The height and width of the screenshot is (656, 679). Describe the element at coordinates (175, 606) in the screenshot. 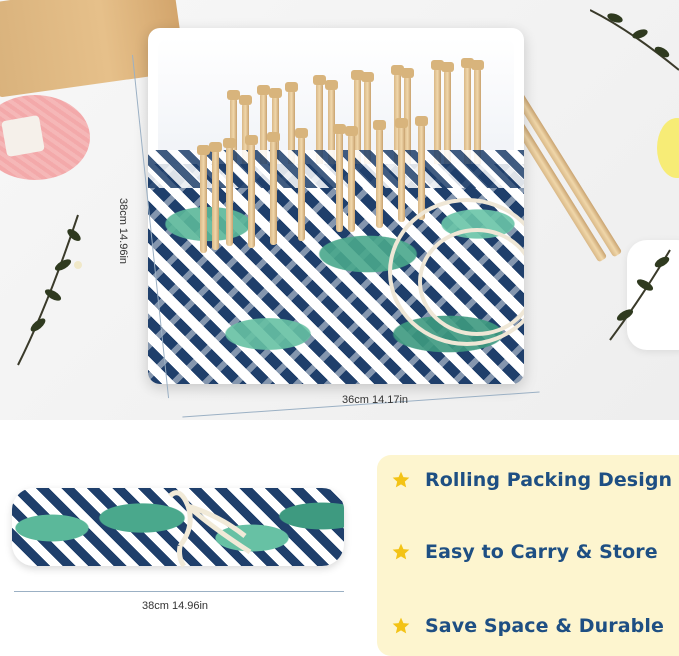

I see `length-dimension-label: 38cm 14.96in` at that location.